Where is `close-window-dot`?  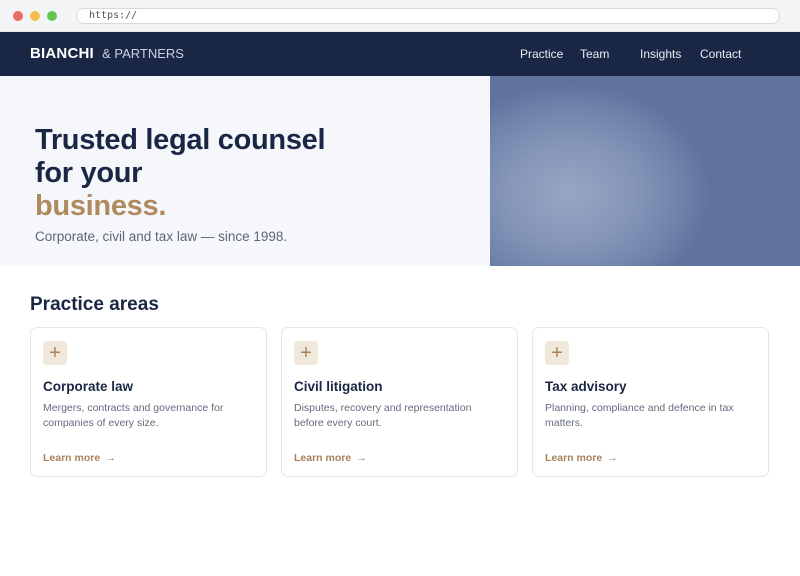
close-window-dot is located at coordinates (18, 16).